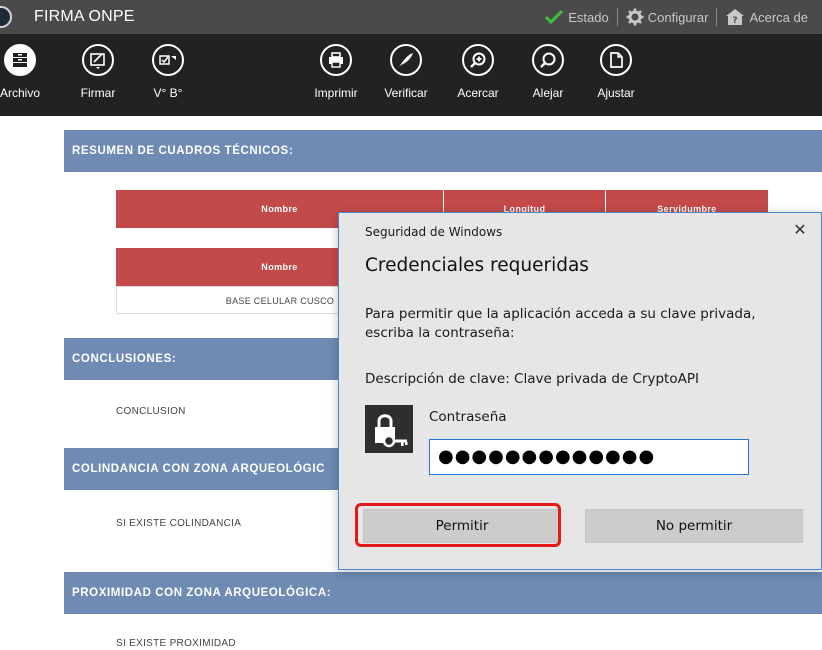  I want to click on sign-icon, so click(98, 60).